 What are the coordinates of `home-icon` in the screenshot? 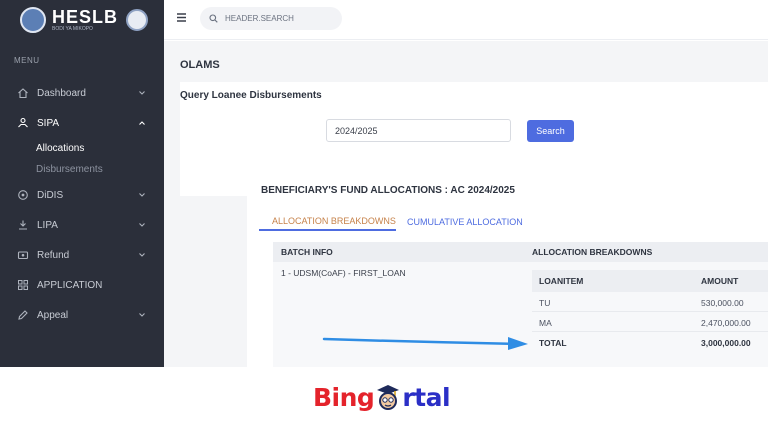 It's located at (23, 93).